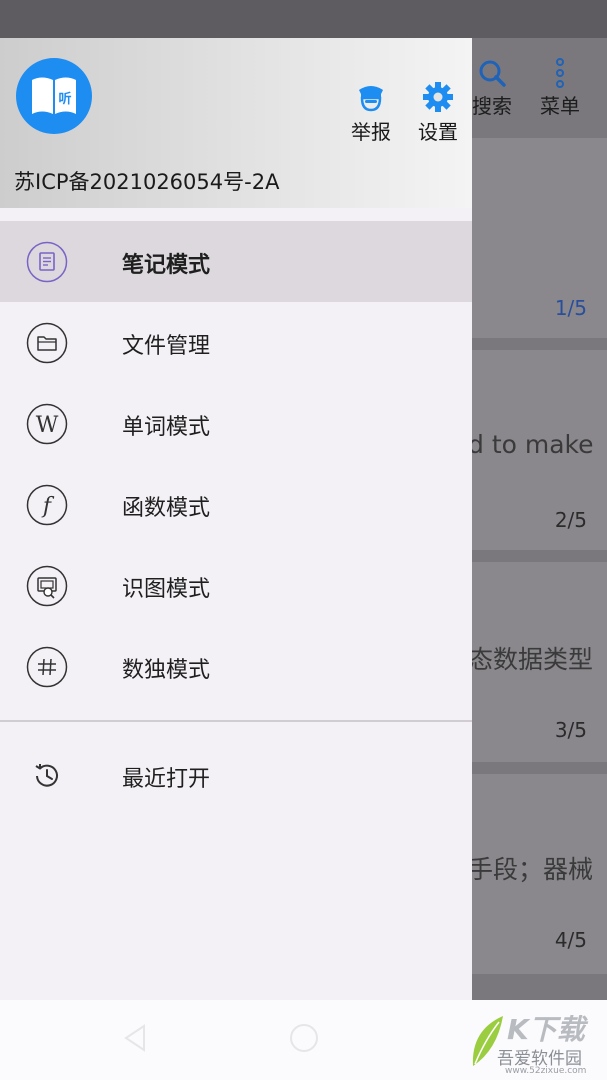  What do you see at coordinates (492, 106) in the screenshot?
I see `bg-search-label: 搜索` at bounding box center [492, 106].